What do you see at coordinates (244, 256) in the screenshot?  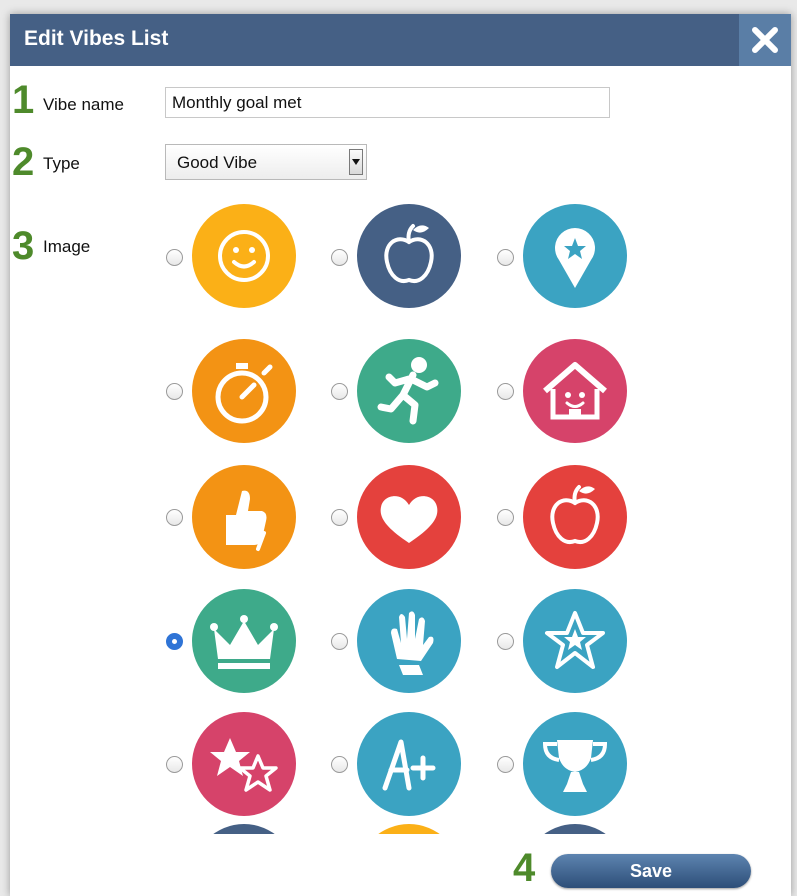 I see `smiley-face-icon` at bounding box center [244, 256].